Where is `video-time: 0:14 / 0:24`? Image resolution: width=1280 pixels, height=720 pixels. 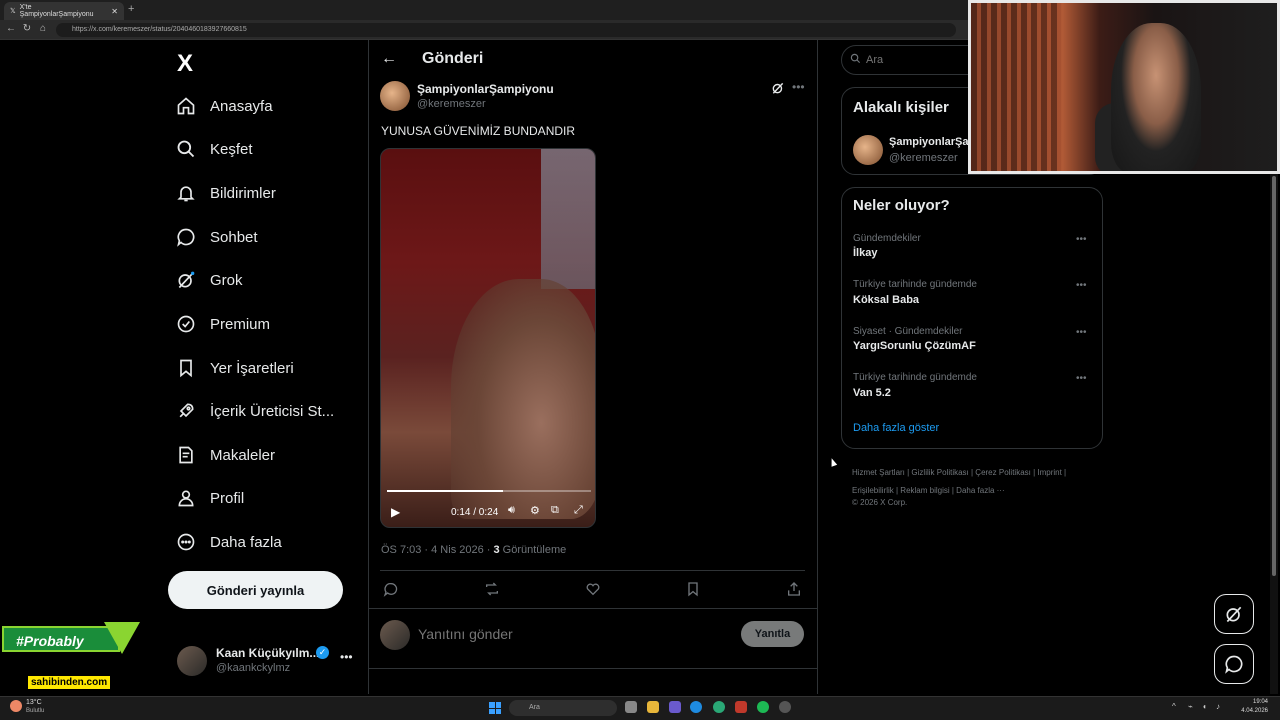 video-time: 0:14 / 0:24 is located at coordinates (475, 512).